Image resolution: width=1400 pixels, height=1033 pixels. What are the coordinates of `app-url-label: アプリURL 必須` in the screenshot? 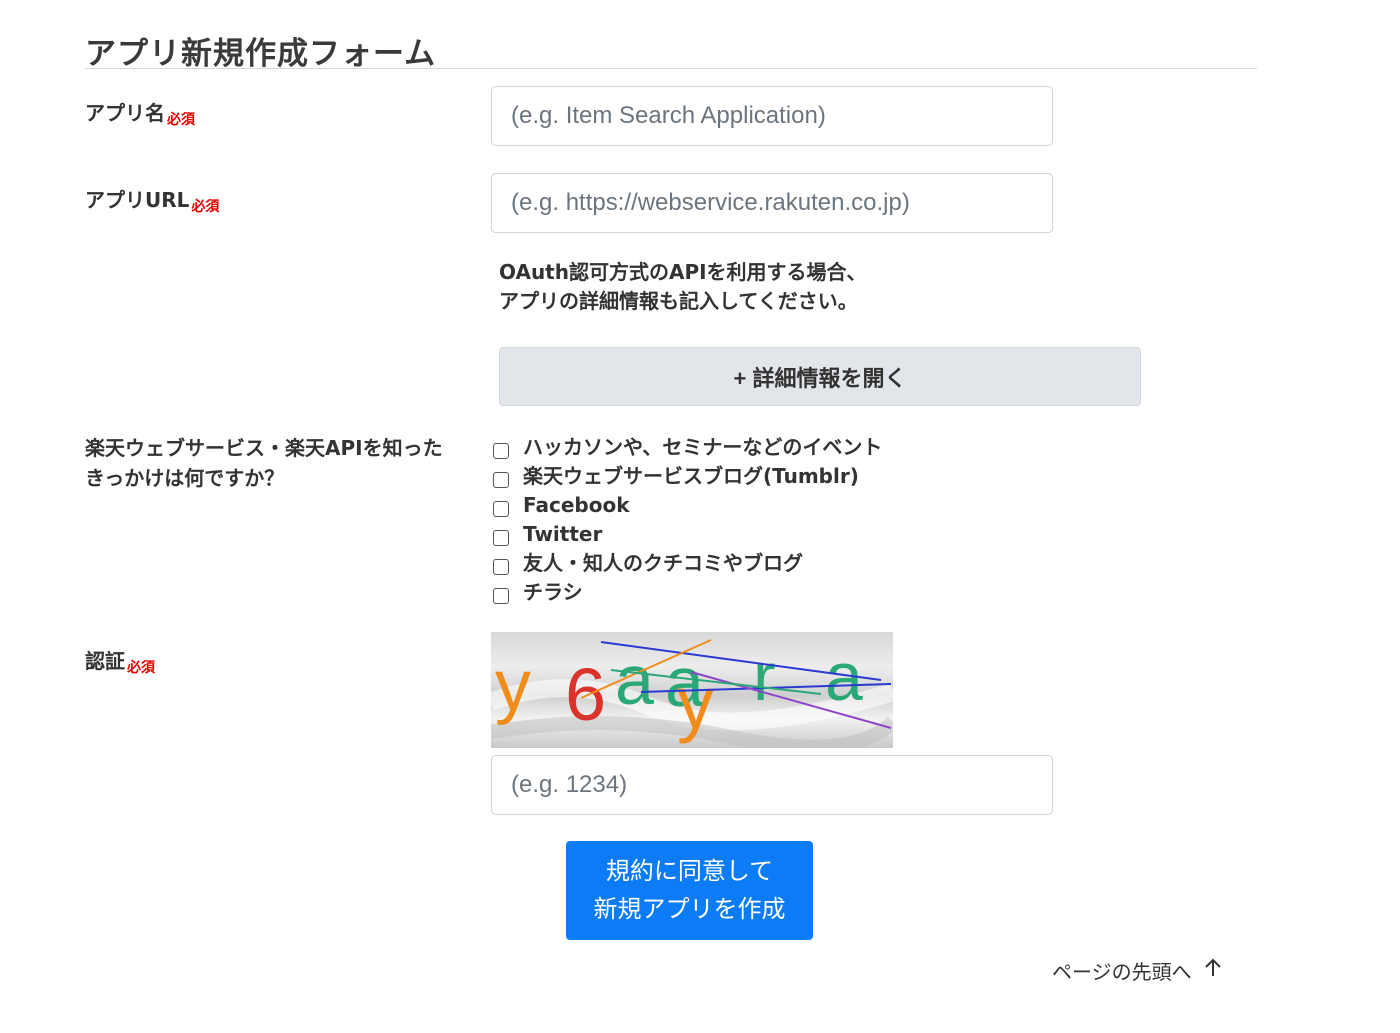 It's located at (152, 201).